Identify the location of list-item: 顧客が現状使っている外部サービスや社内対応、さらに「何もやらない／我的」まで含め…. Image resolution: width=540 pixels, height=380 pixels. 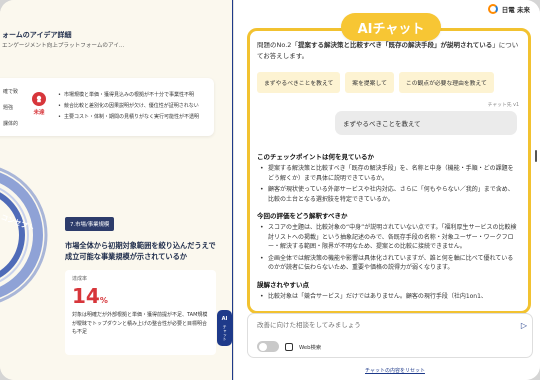
(388, 194).